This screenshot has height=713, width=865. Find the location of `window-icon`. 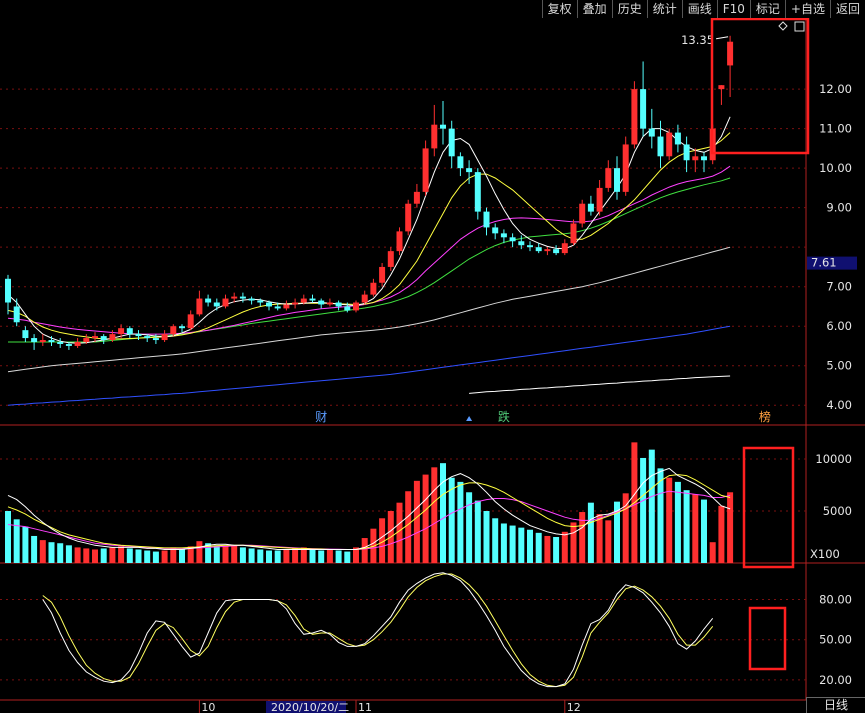

window-icon is located at coordinates (799, 26).